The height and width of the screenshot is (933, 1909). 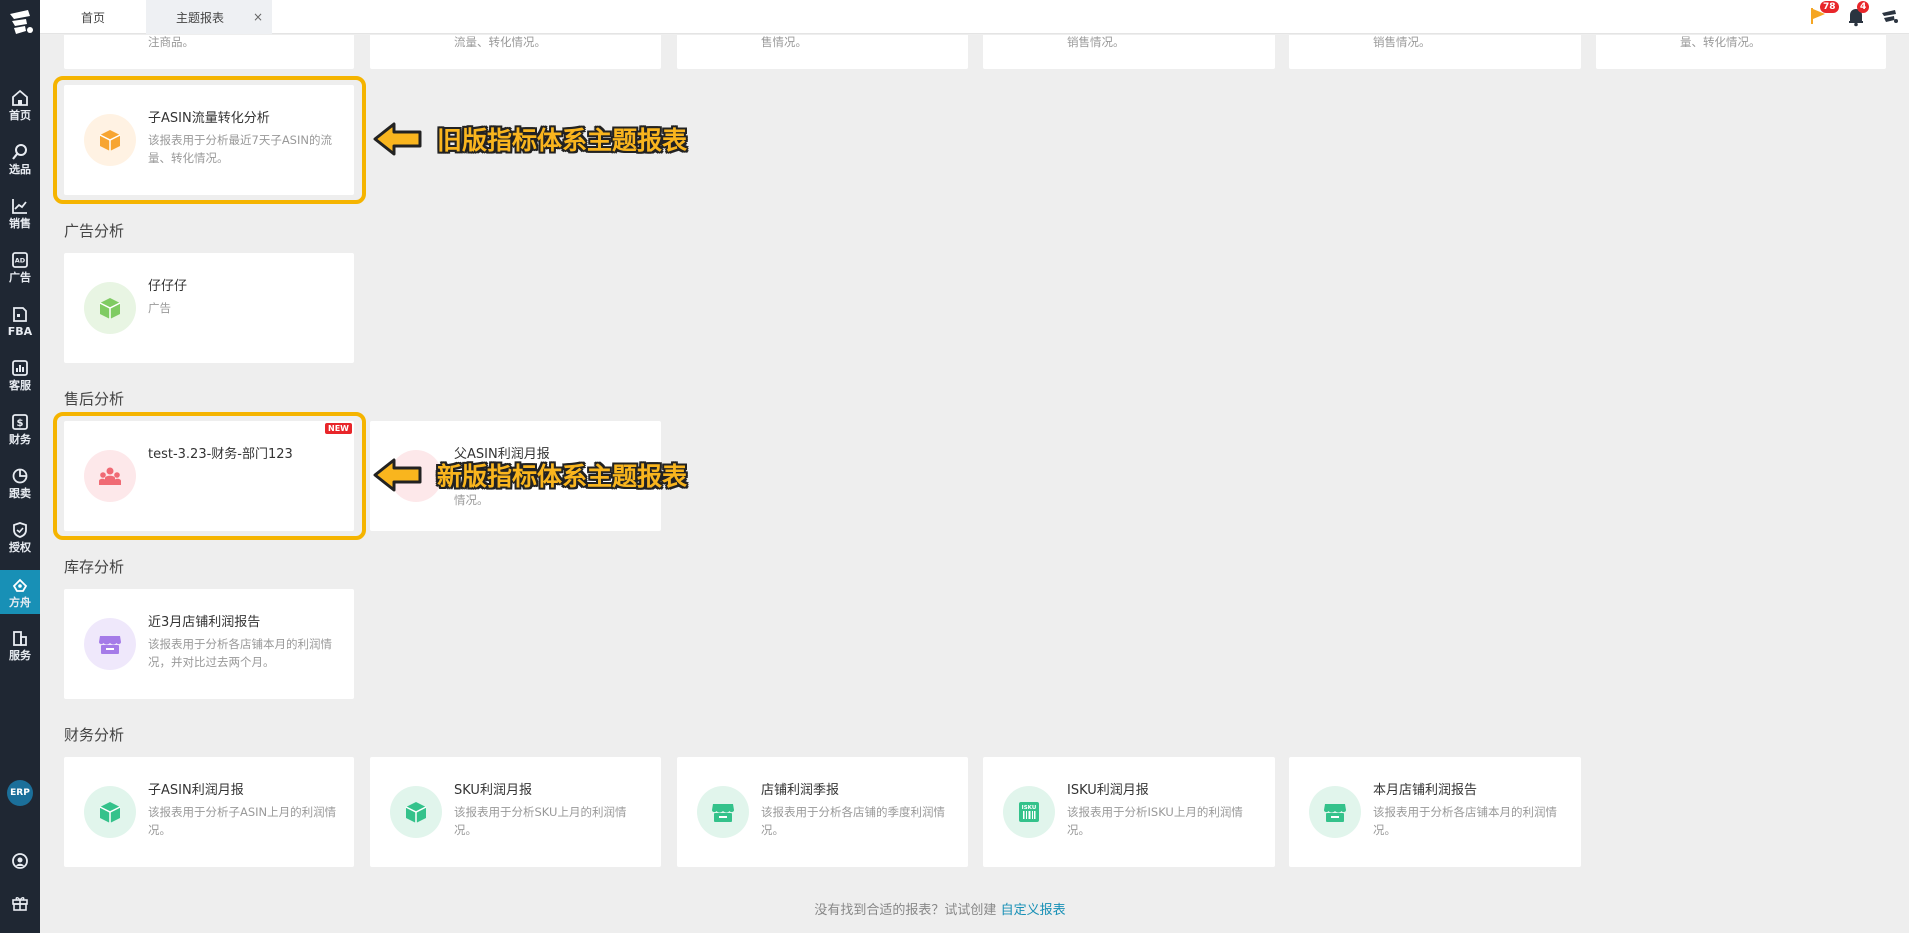 I want to click on card-desc: 该报表用于分析SKU上月的利润情况。, so click(x=540, y=821).